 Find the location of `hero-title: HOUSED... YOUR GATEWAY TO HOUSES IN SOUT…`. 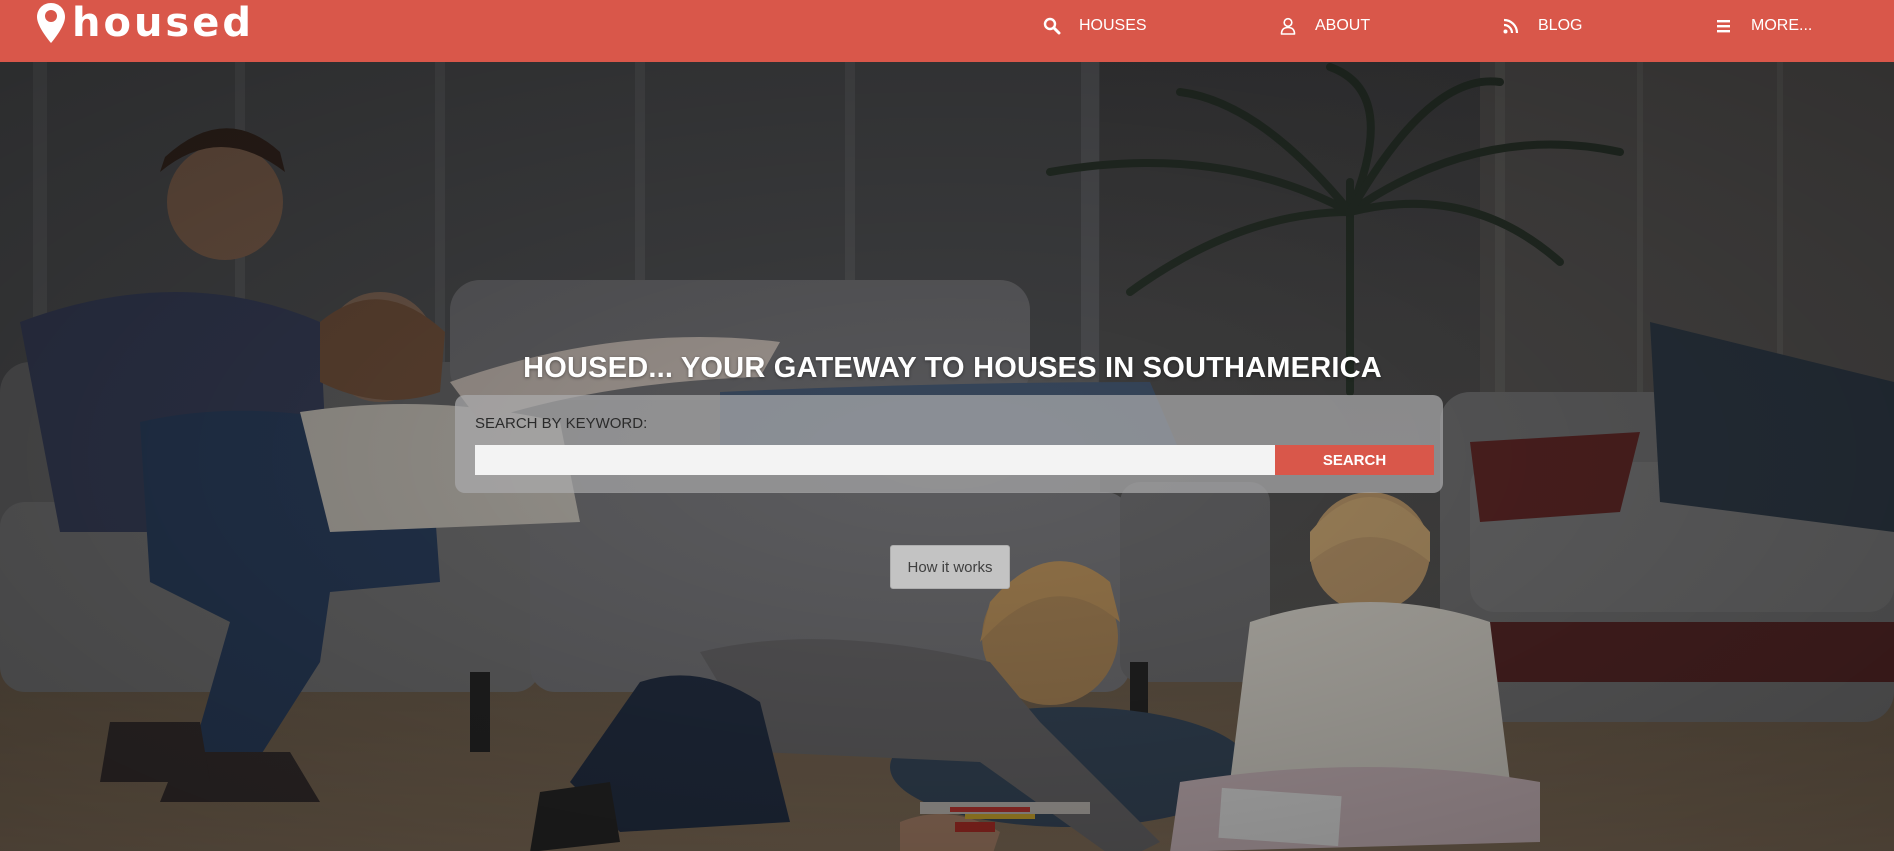

hero-title: HOUSED... YOUR GATEWAY TO HOUSES IN SOUT… is located at coordinates (952, 368).